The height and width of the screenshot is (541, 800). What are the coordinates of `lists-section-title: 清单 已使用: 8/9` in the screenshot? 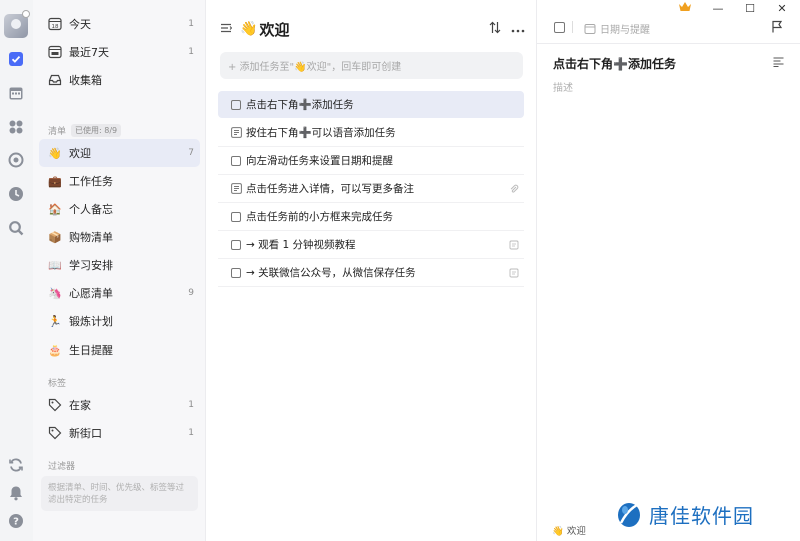 It's located at (85, 130).